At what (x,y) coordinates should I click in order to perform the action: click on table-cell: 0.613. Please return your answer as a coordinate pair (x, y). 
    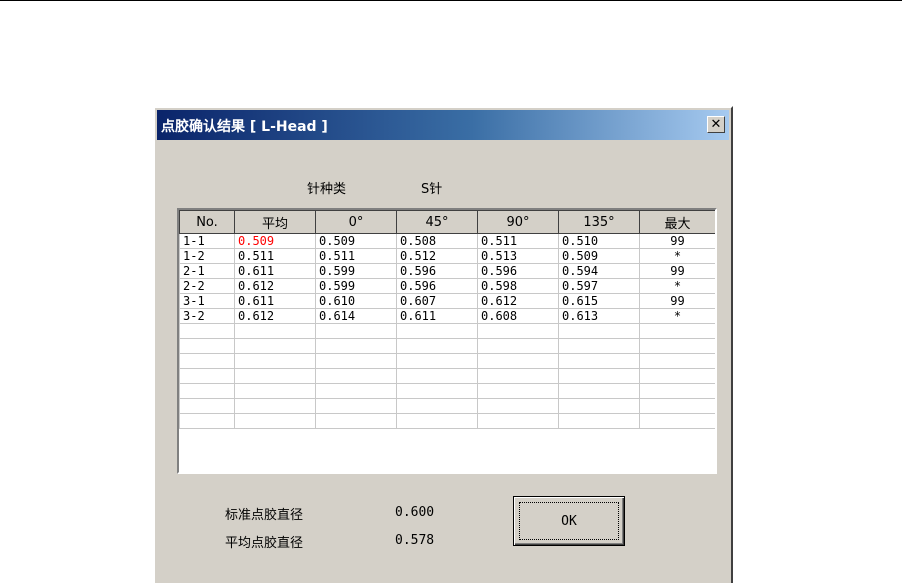
    Looking at the image, I should click on (599, 316).